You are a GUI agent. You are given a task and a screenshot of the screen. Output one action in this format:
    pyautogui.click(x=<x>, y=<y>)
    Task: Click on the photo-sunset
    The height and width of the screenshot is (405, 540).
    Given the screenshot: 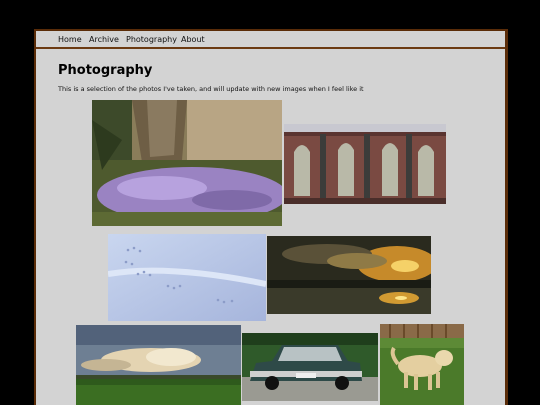 What is the action you would take?
    pyautogui.click(x=349, y=275)
    